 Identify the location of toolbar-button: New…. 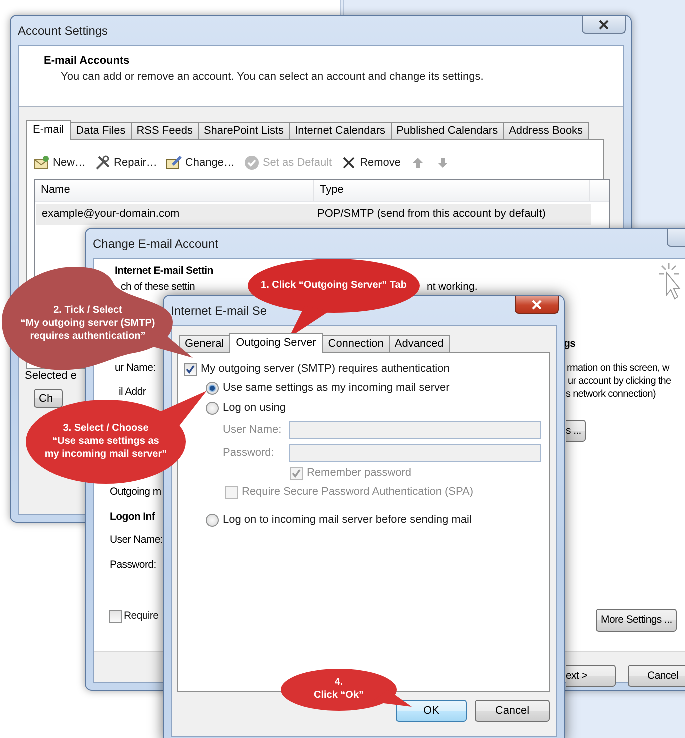
(62, 163).